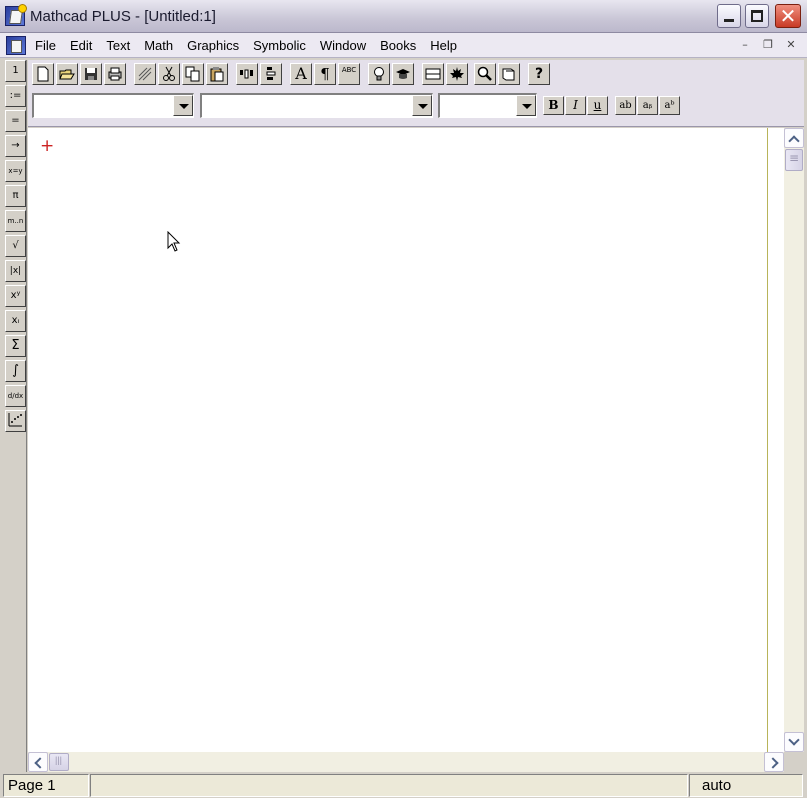  Describe the element at coordinates (457, 74) in the screenshot. I see `maple-button` at that location.